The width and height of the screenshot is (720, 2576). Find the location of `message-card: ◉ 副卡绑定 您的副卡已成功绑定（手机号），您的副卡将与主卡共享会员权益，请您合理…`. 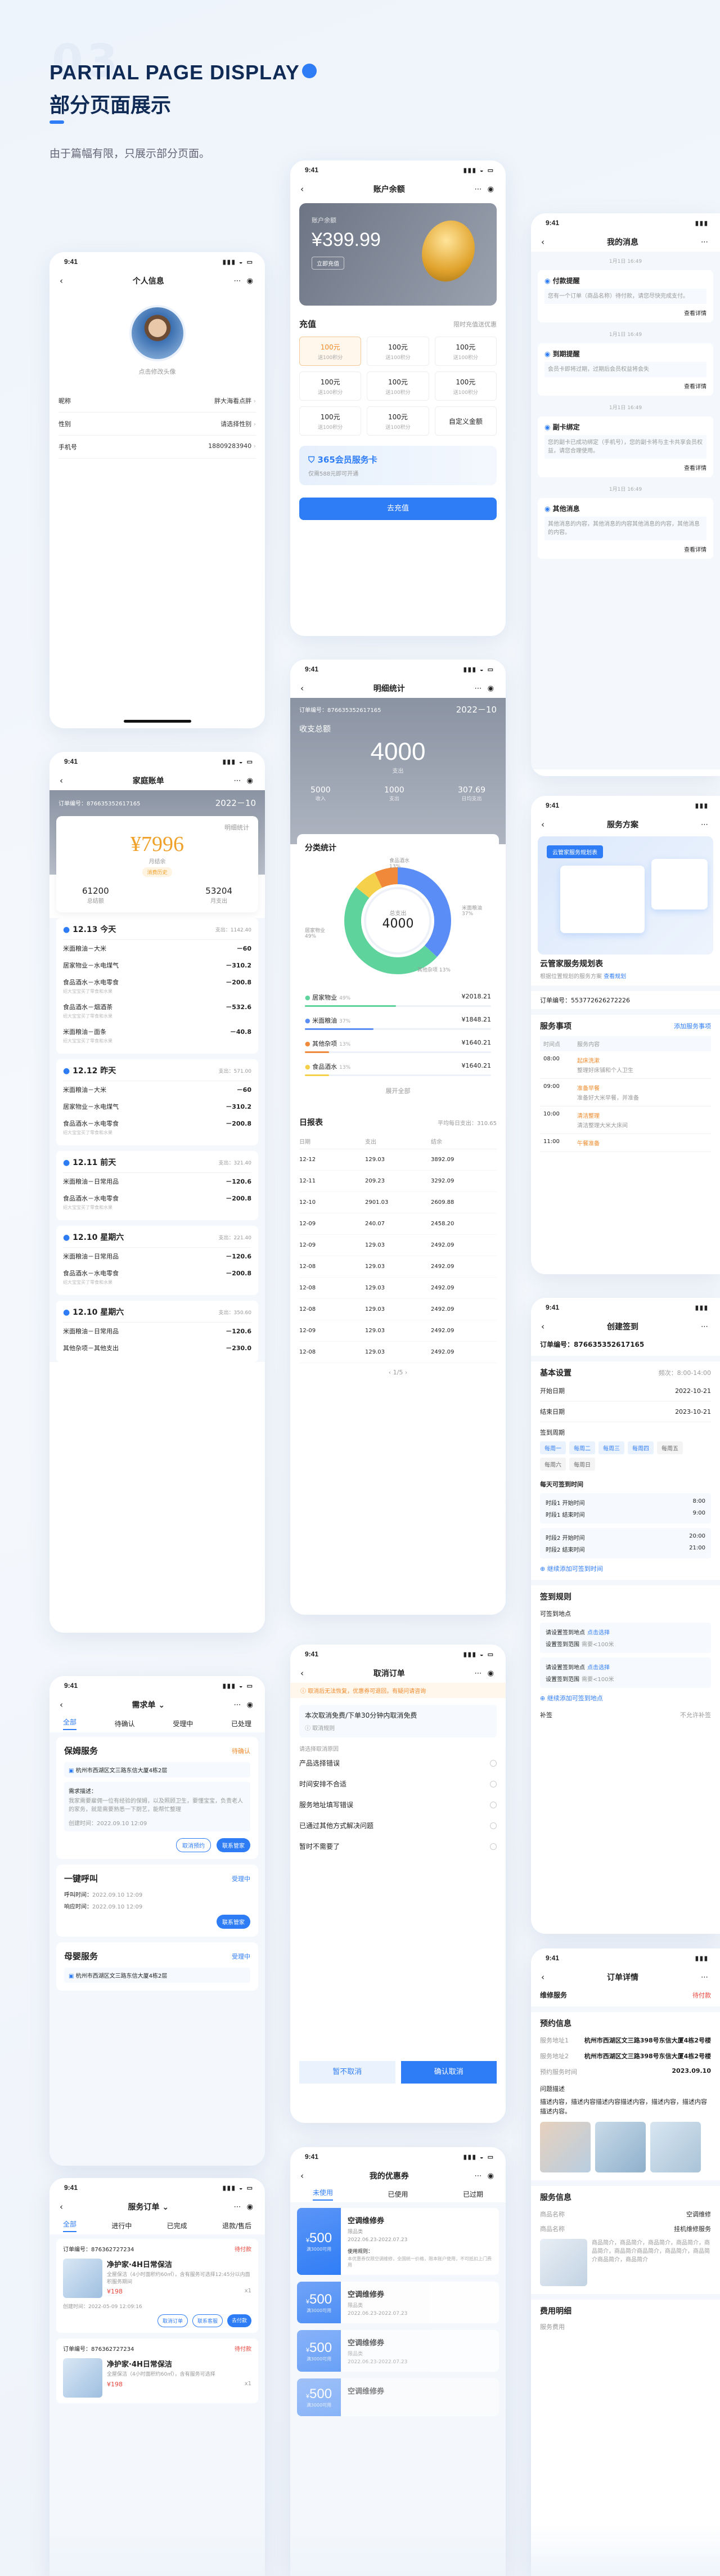

message-card: ◉ 副卡绑定 您的副卡已成功绑定（手机号），您的副卡将与主卡共享会员权益，请您合理… is located at coordinates (625, 446).